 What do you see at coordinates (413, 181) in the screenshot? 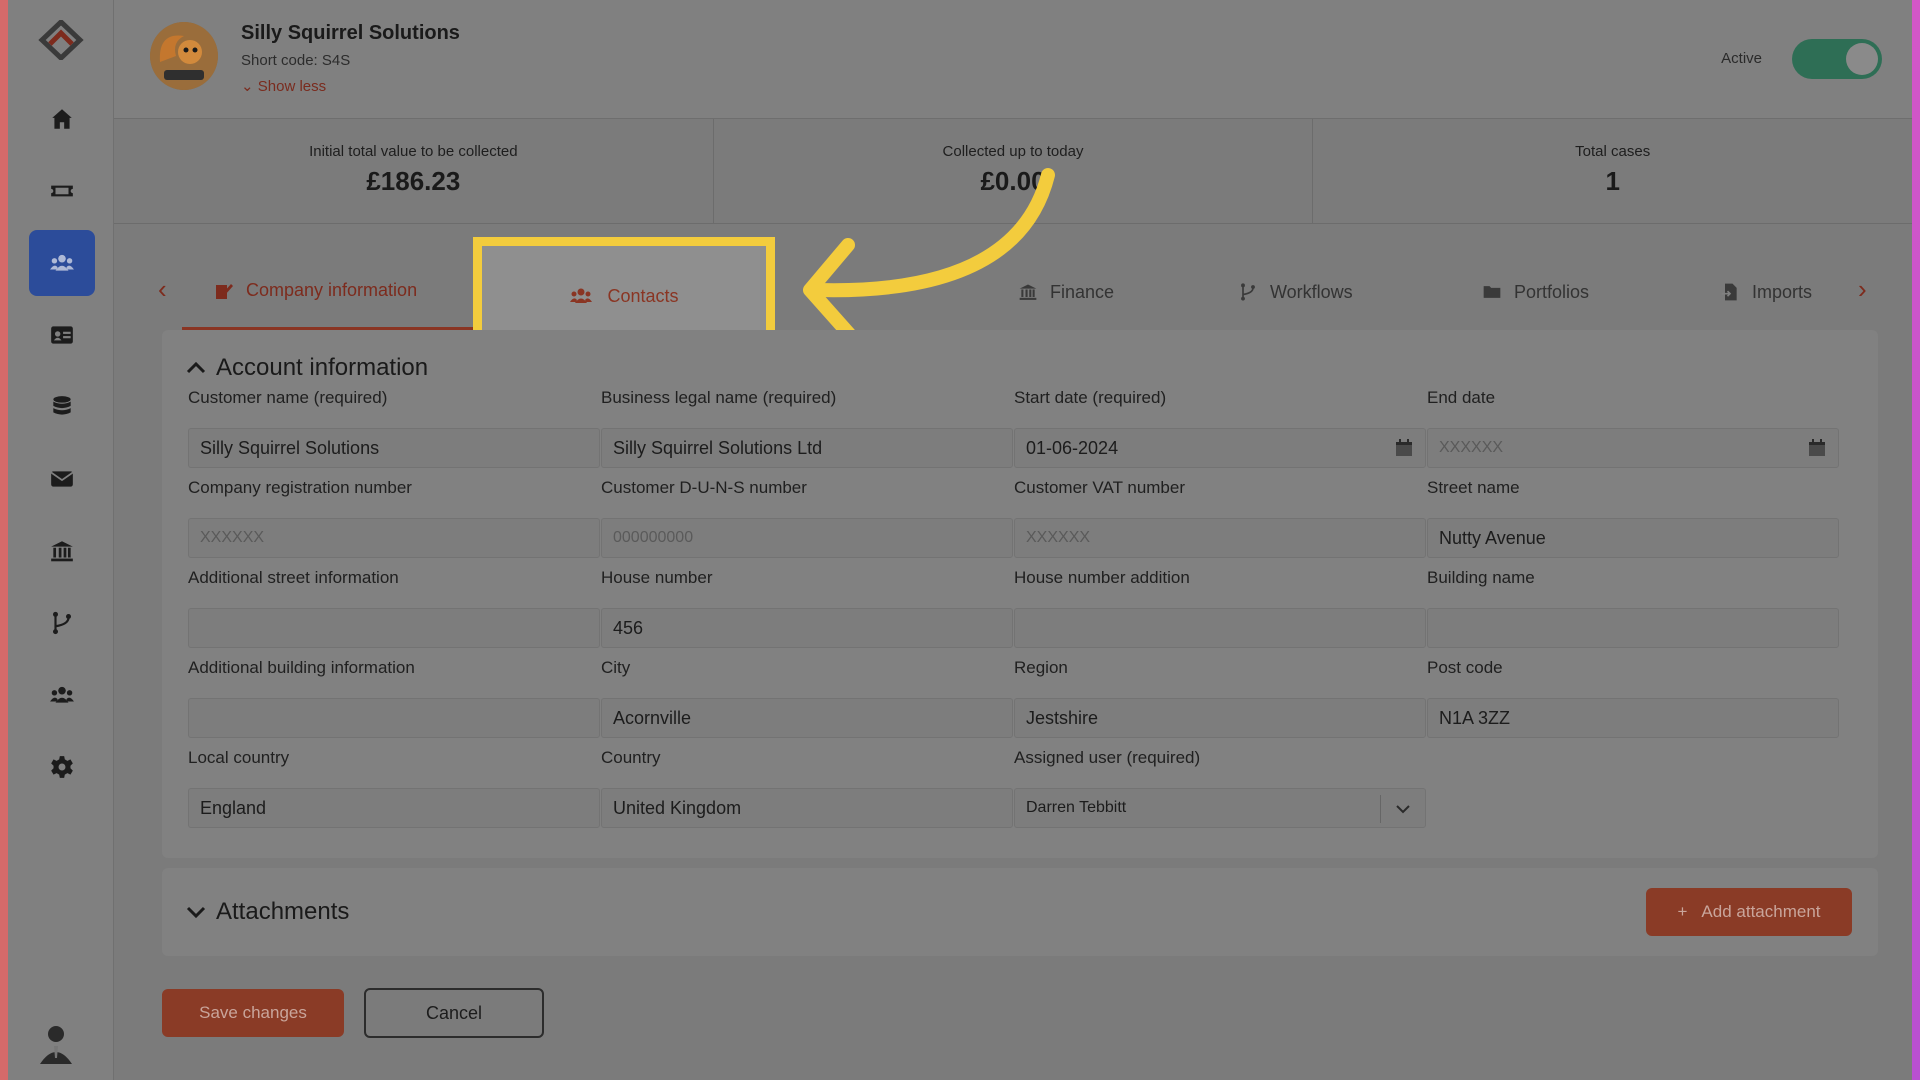
I see `stat-value: £186.23` at bounding box center [413, 181].